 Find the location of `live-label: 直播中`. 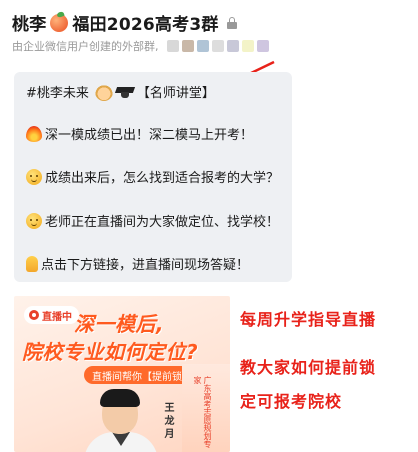

live-label: 直播中 is located at coordinates (57, 317).